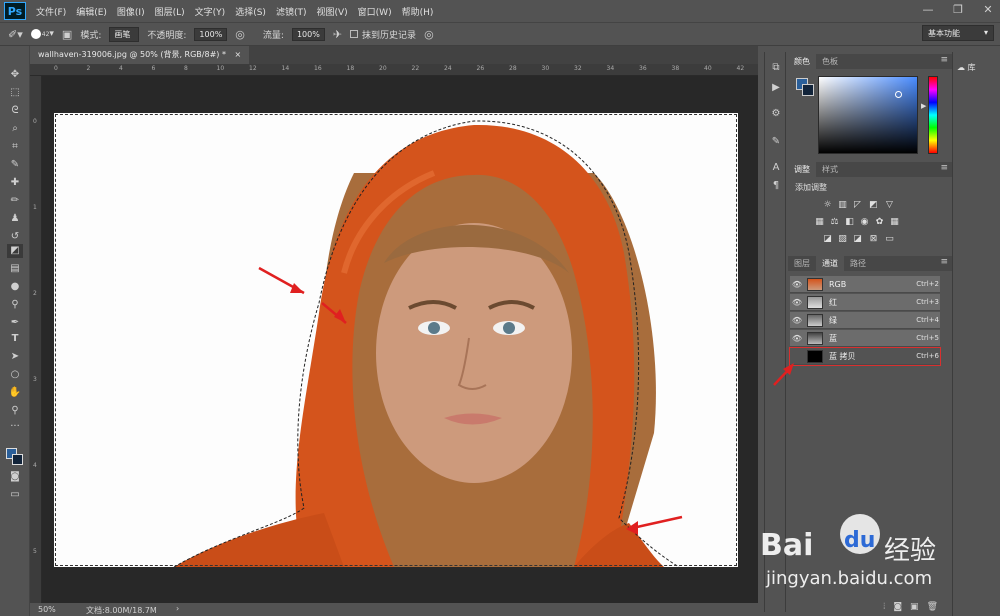  What do you see at coordinates (238, 54) in the screenshot?
I see `close-tab-icon: ×` at bounding box center [238, 54].